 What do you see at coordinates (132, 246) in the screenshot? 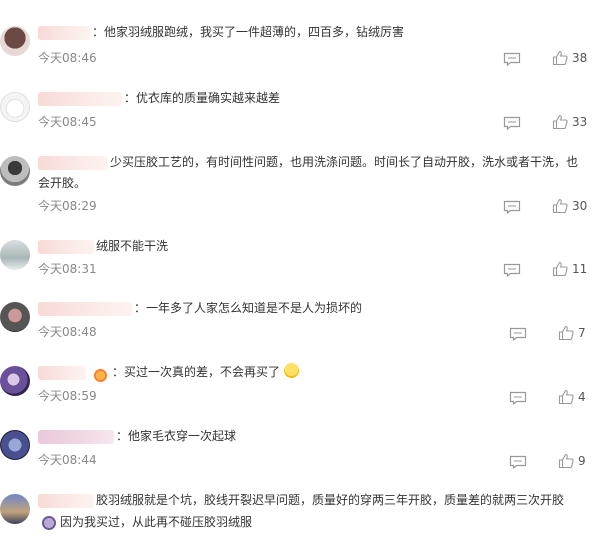
I see `comment-text: 绒服不能干洗` at bounding box center [132, 246].